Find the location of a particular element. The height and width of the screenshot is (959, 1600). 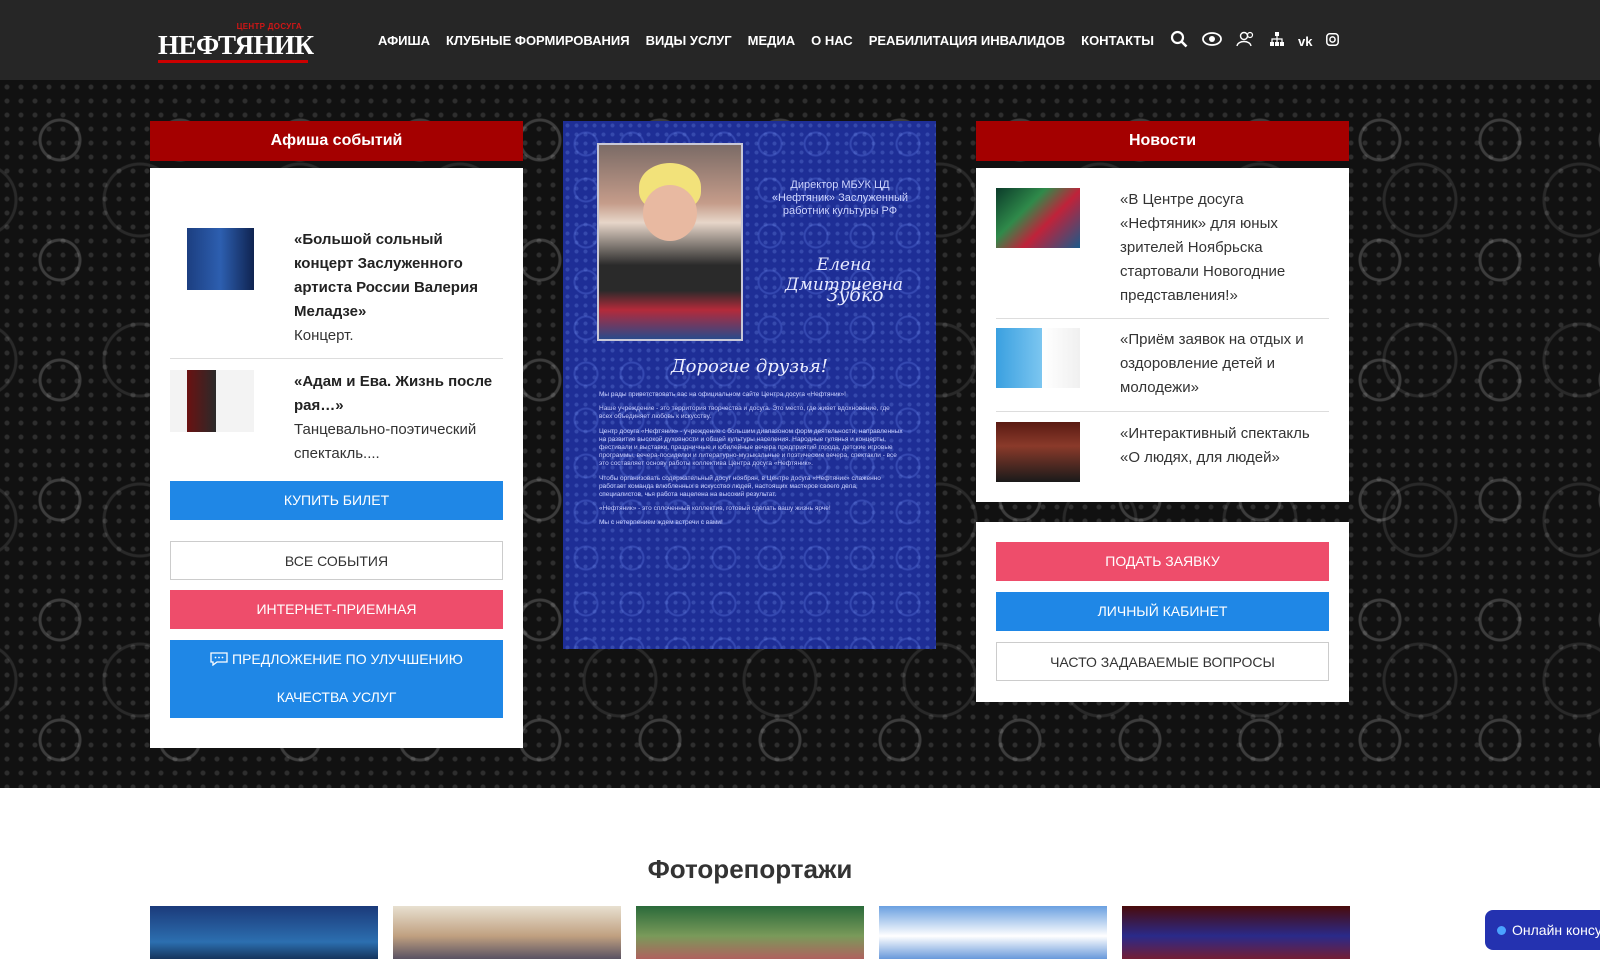

online-consultant-button: Онлайн консультант is located at coordinates (1542, 930).